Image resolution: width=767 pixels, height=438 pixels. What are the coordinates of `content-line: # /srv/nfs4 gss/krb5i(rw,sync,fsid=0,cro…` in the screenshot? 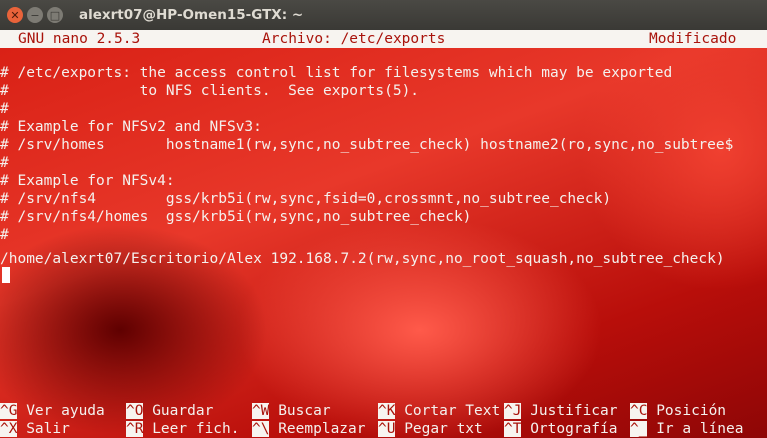 It's located at (305, 199).